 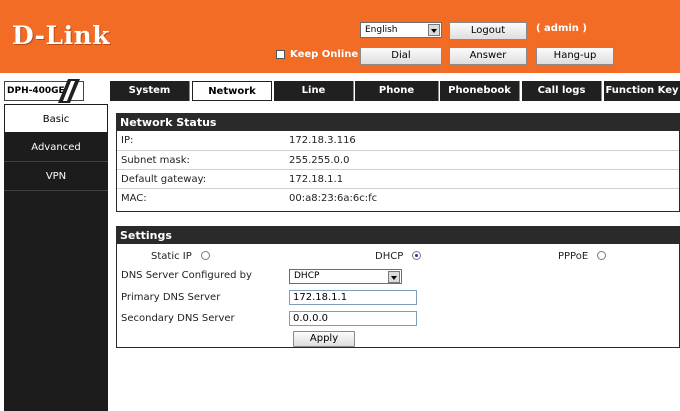 I want to click on pppoe-radio, so click(x=602, y=255).